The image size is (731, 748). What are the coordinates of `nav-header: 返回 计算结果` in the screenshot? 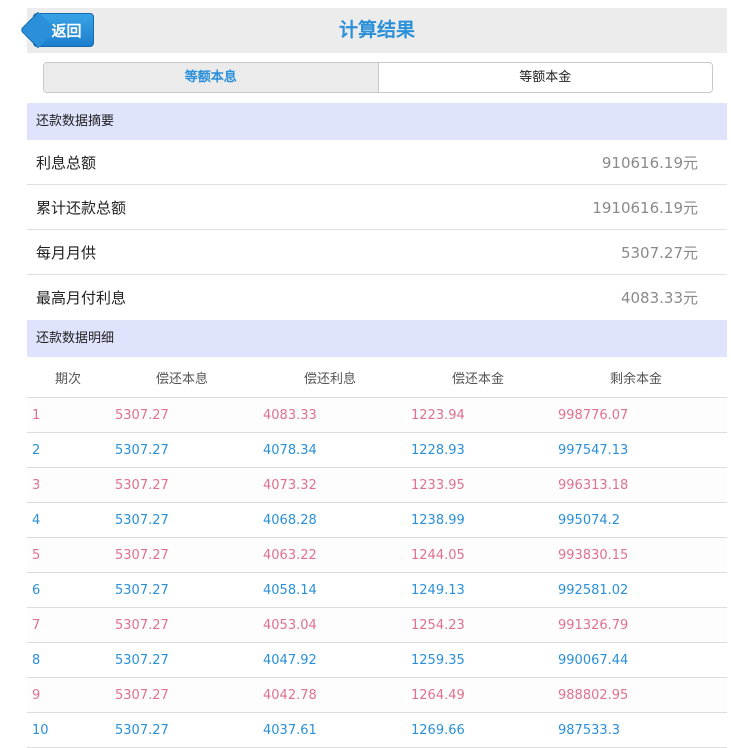 It's located at (377, 30).